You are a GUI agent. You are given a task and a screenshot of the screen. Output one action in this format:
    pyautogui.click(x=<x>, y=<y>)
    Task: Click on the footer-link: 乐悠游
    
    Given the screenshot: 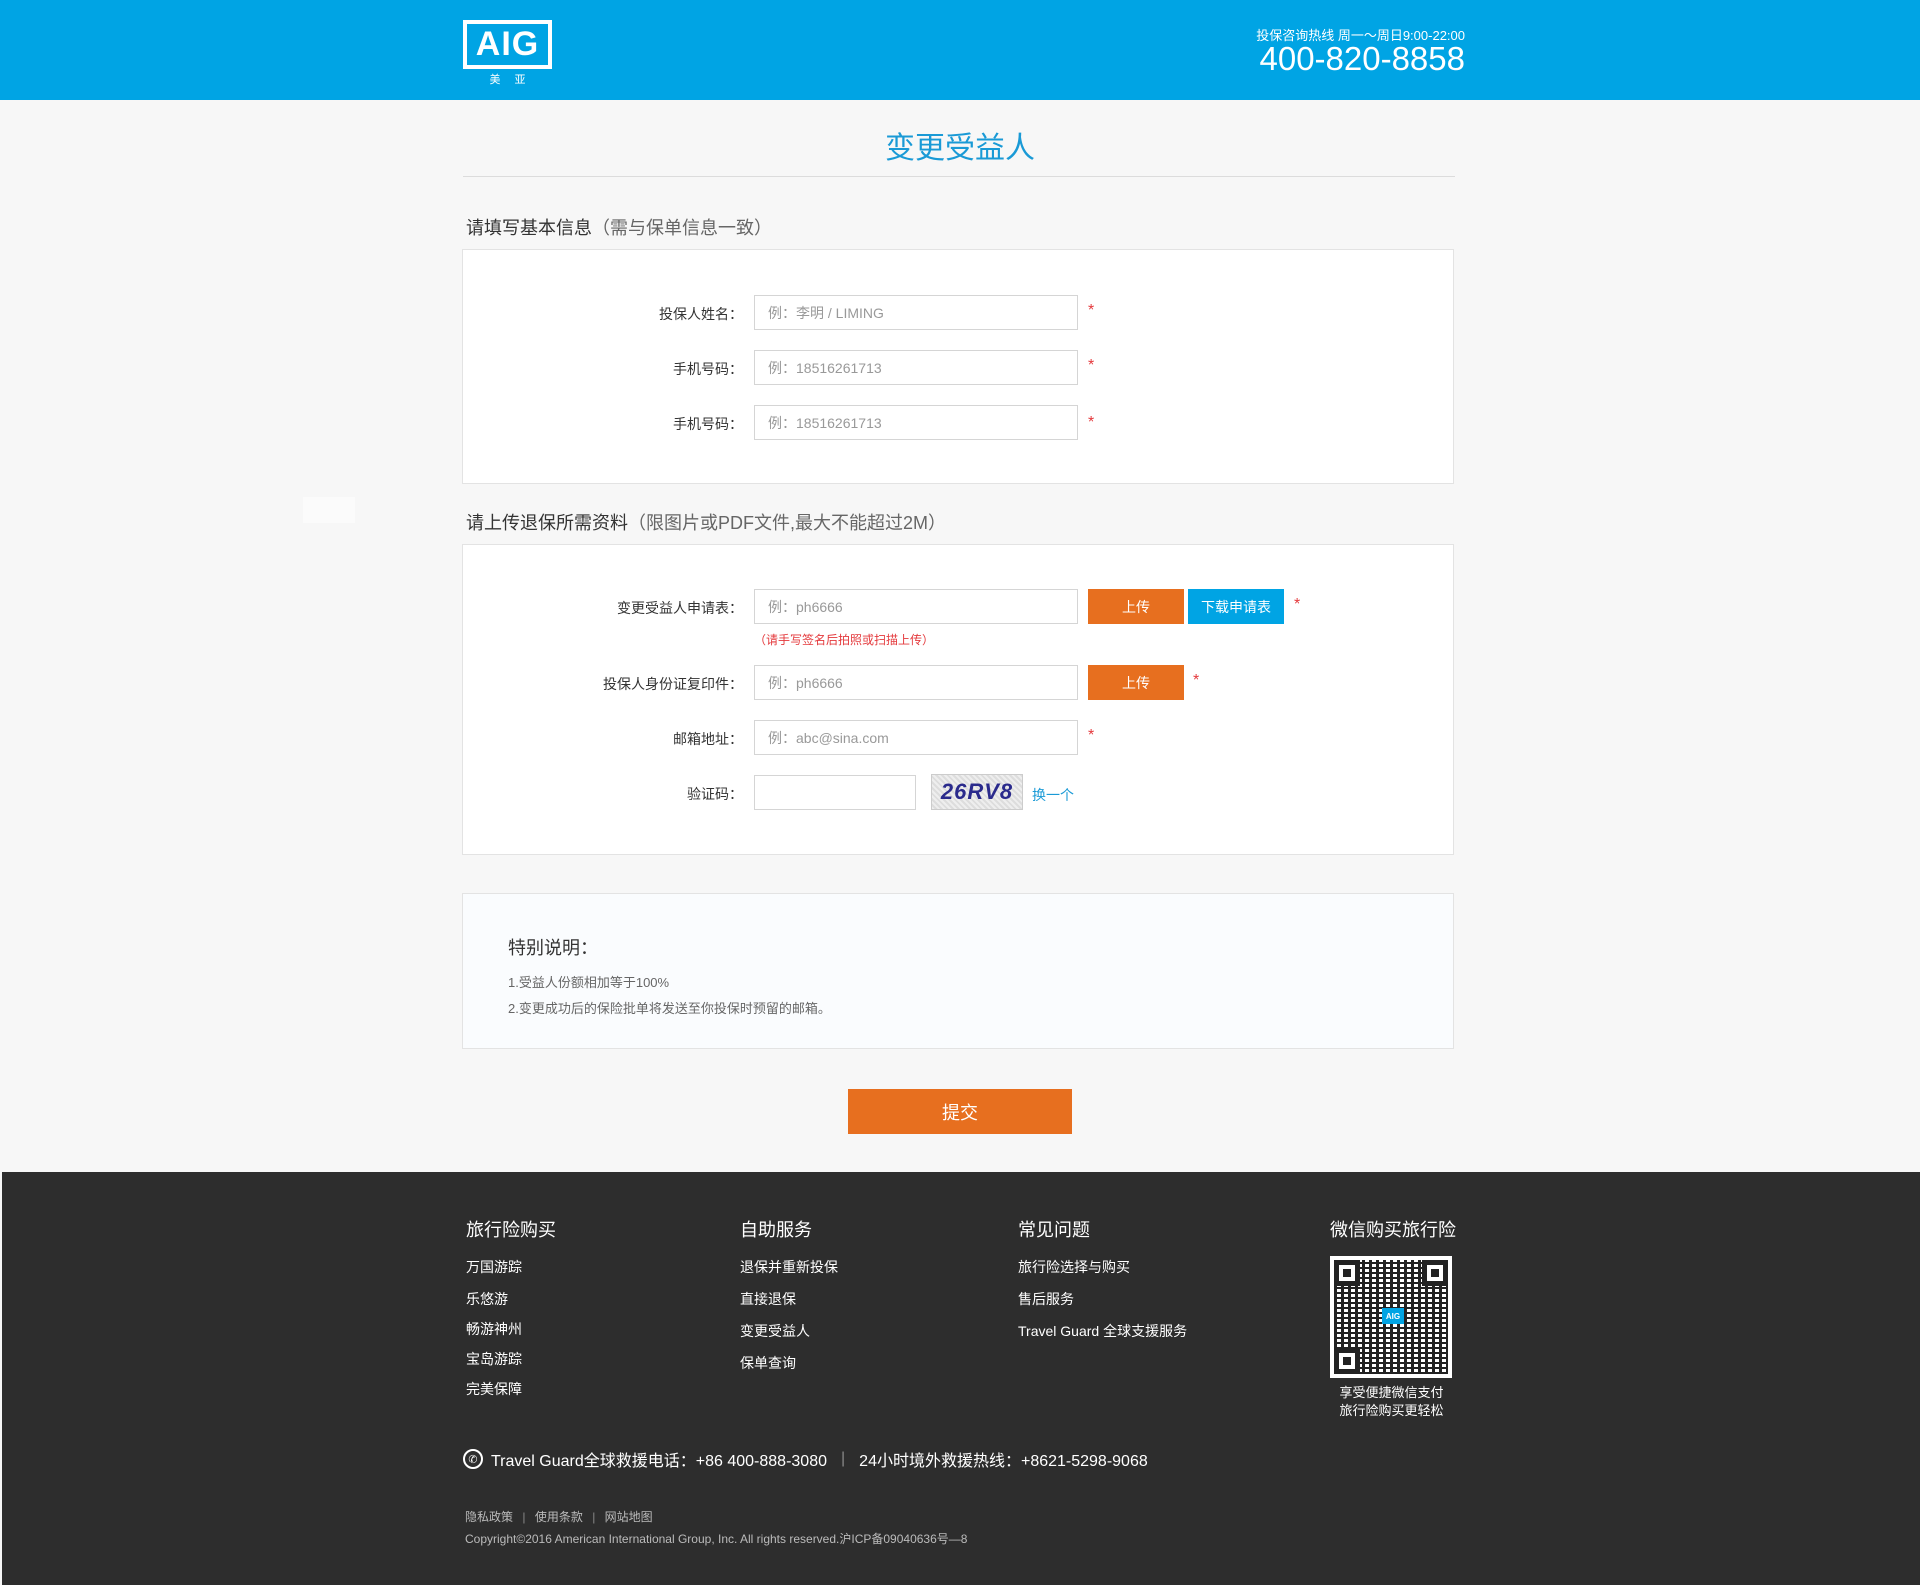 What is the action you would take?
    pyautogui.click(x=487, y=1299)
    